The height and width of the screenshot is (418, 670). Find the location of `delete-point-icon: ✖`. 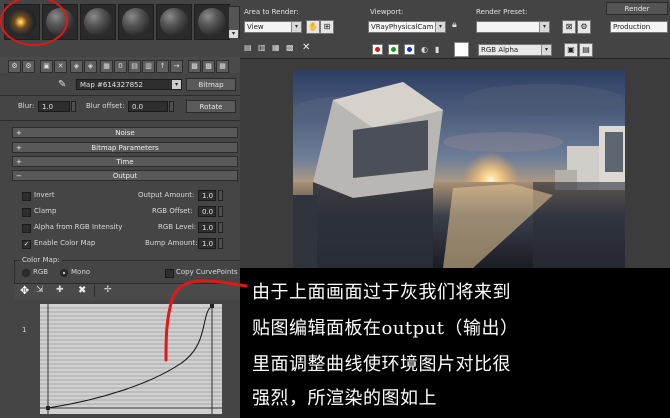

delete-point-icon: ✖ is located at coordinates (82, 290).